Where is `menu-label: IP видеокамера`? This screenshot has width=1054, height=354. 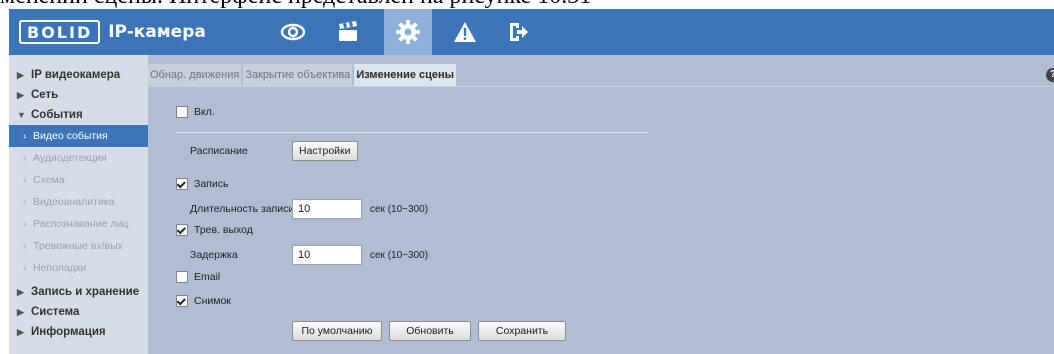
menu-label: IP видеокамера is located at coordinates (76, 75).